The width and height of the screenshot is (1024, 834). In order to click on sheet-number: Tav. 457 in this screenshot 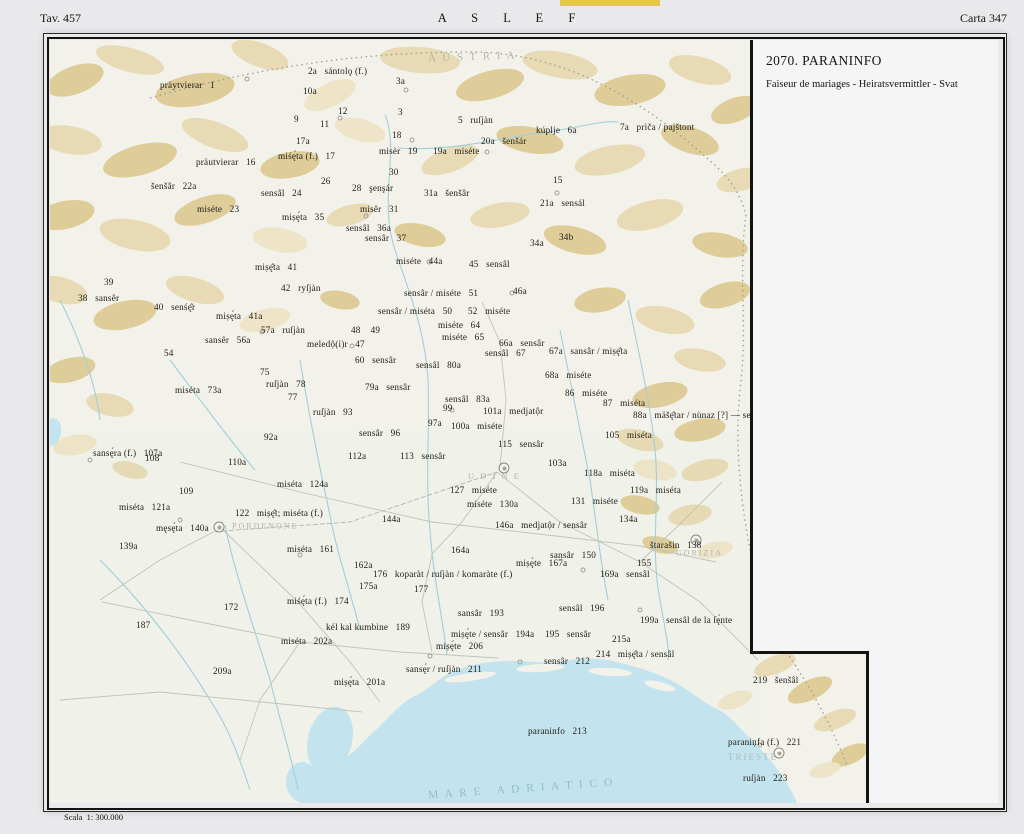, I will do `click(61, 18)`.